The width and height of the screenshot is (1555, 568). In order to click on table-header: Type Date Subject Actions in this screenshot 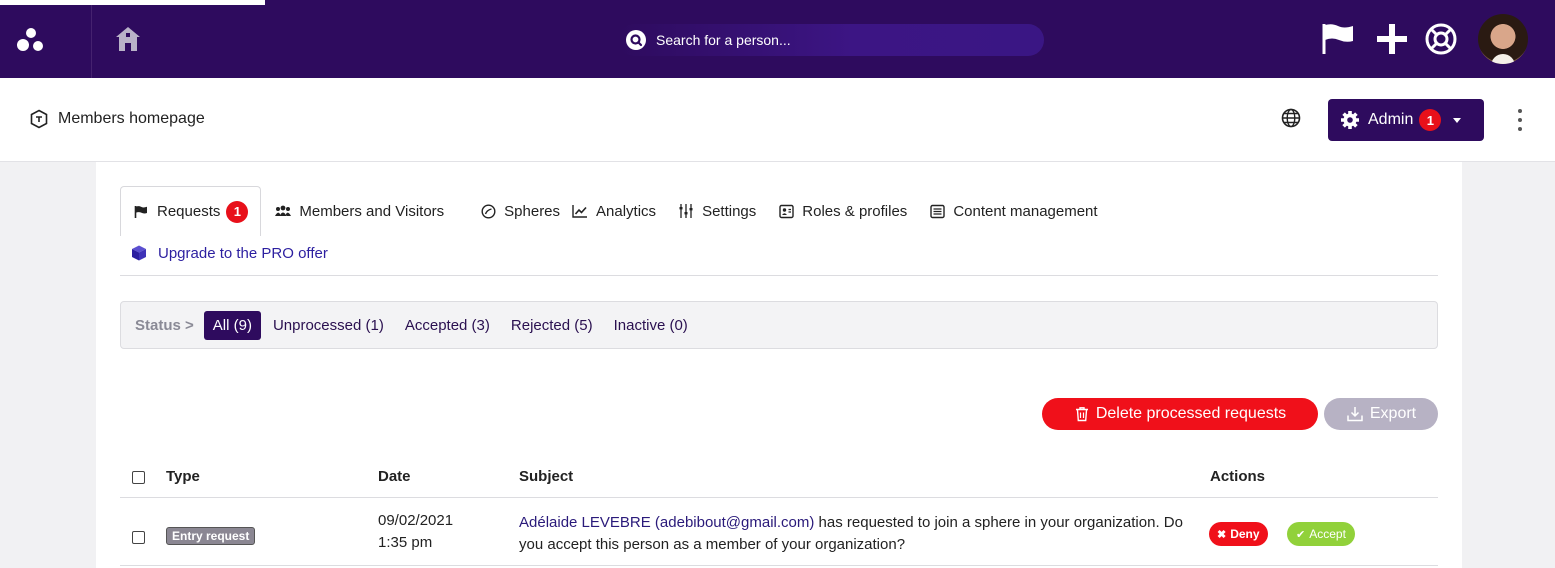, I will do `click(779, 478)`.